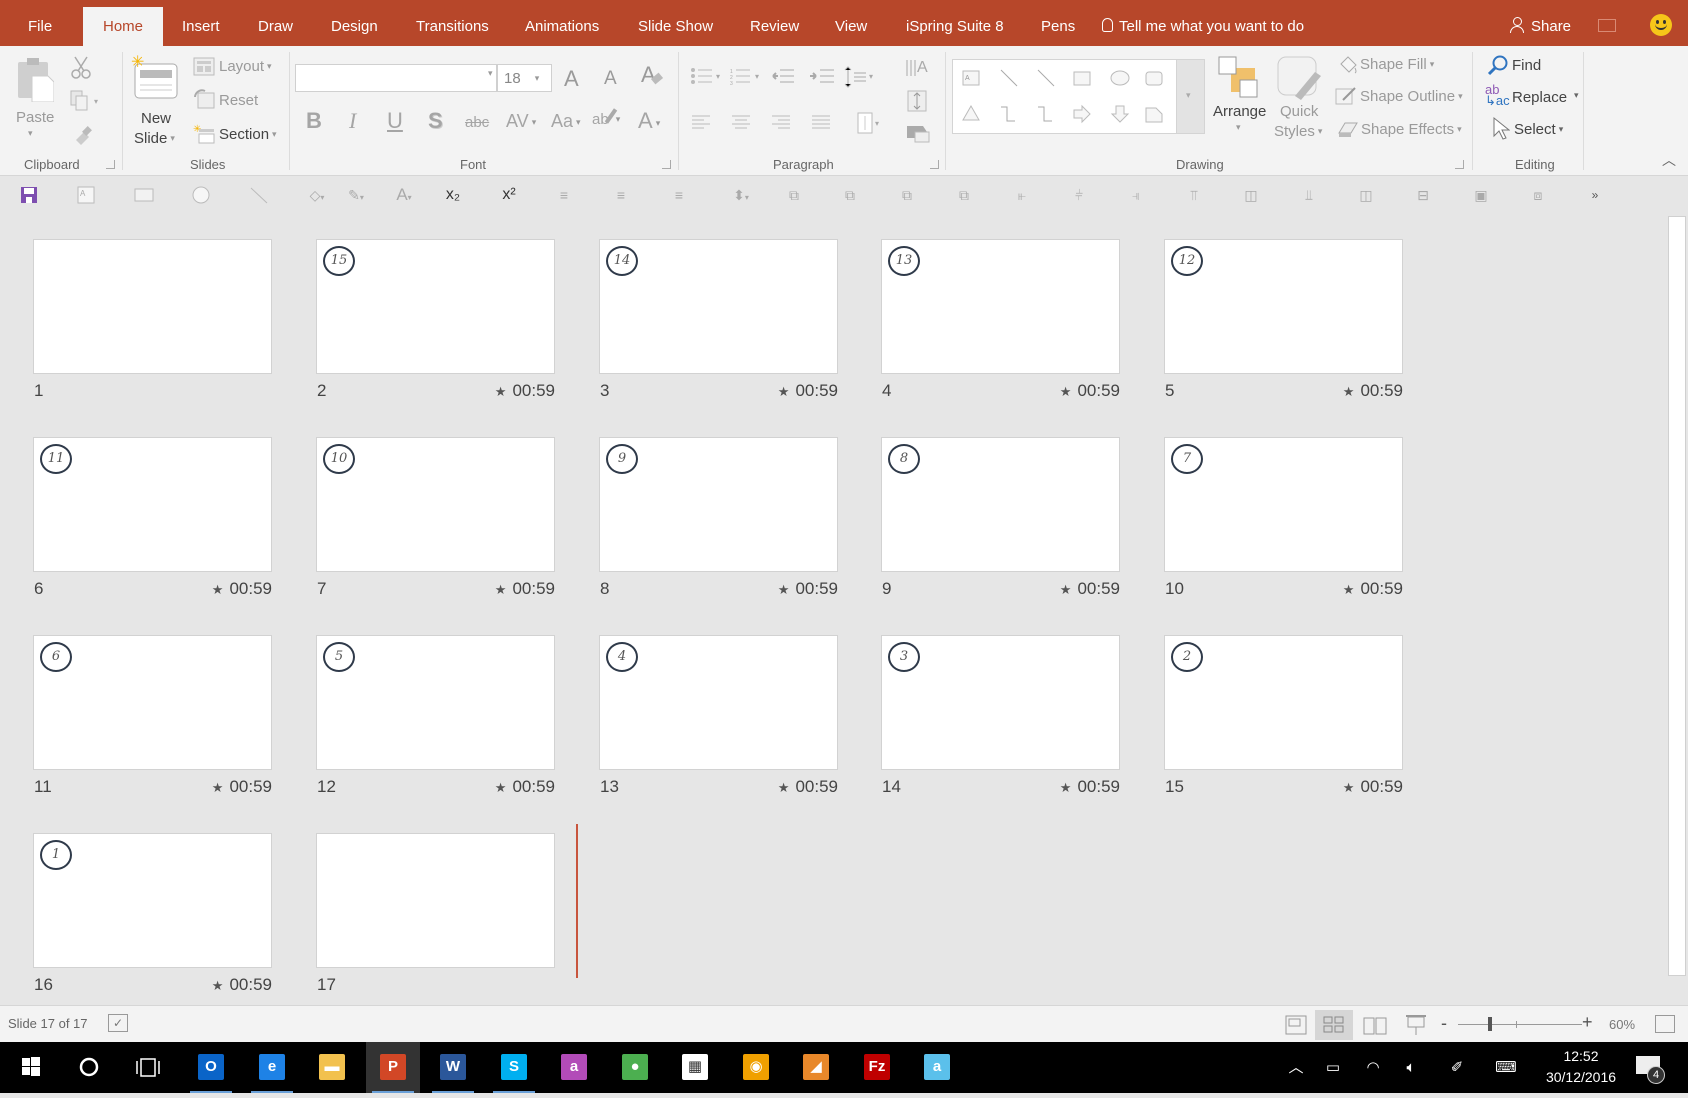  I want to click on slide-thumbnail: 4, so click(718, 702).